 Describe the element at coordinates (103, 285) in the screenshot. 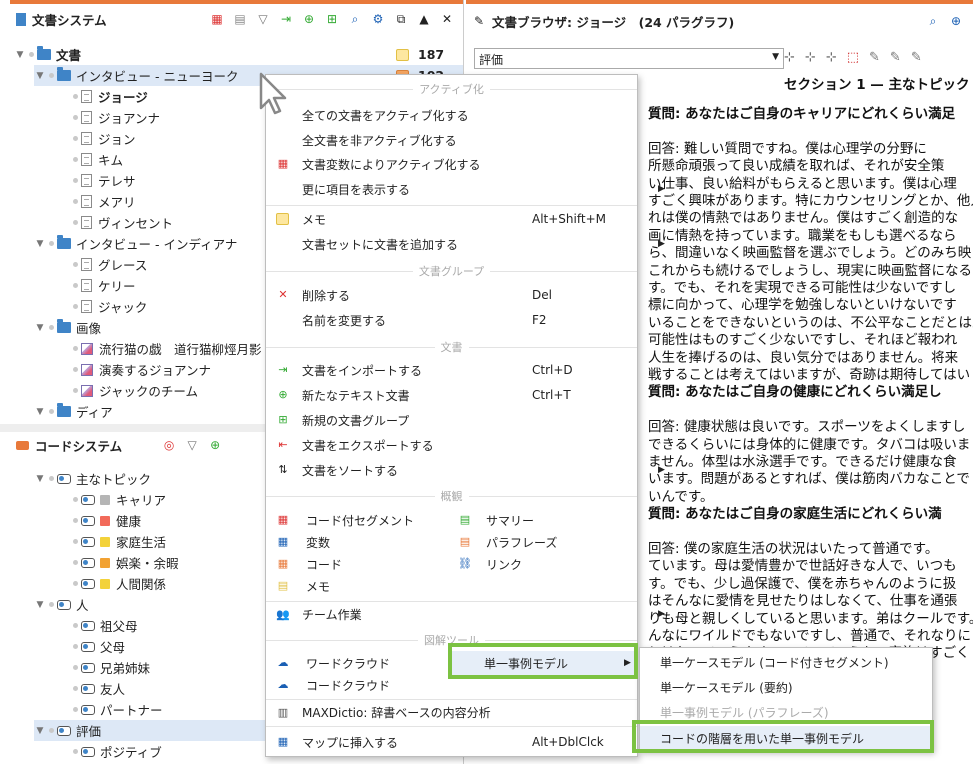

I see `doc-item-row: ケリー` at that location.